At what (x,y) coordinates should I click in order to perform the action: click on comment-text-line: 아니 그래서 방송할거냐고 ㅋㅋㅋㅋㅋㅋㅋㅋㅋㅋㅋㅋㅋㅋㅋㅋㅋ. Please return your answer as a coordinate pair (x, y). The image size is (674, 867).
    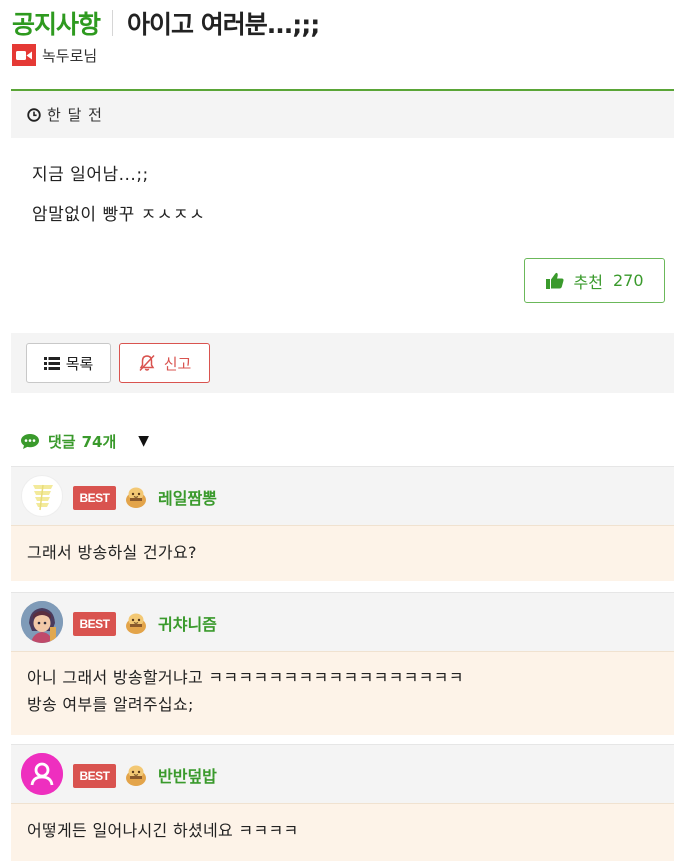
    Looking at the image, I should click on (245, 677).